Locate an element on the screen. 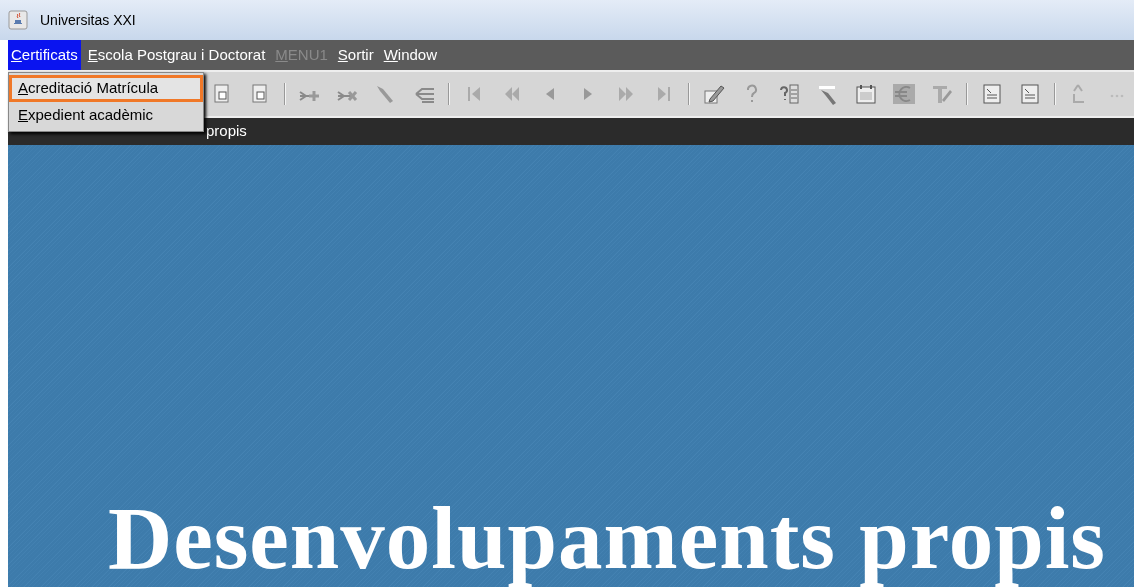  java-cup-icon is located at coordinates (18, 20).